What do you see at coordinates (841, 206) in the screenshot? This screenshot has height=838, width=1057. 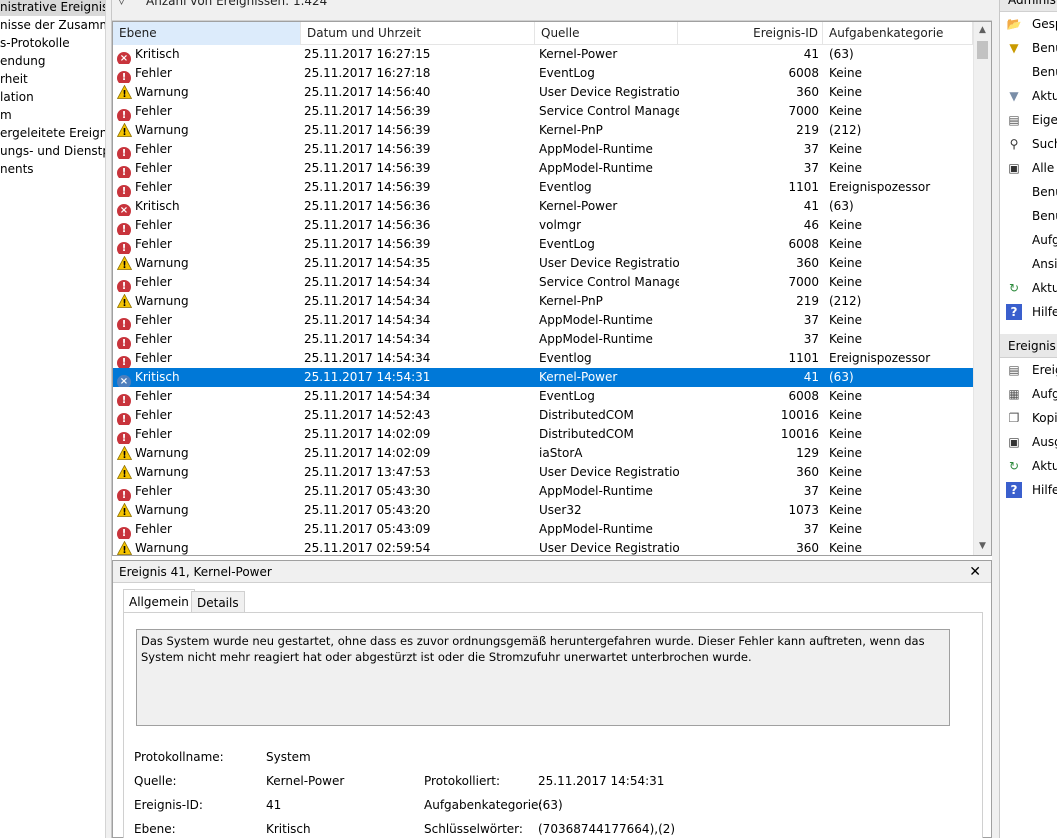 I see `cell-category: (63)` at bounding box center [841, 206].